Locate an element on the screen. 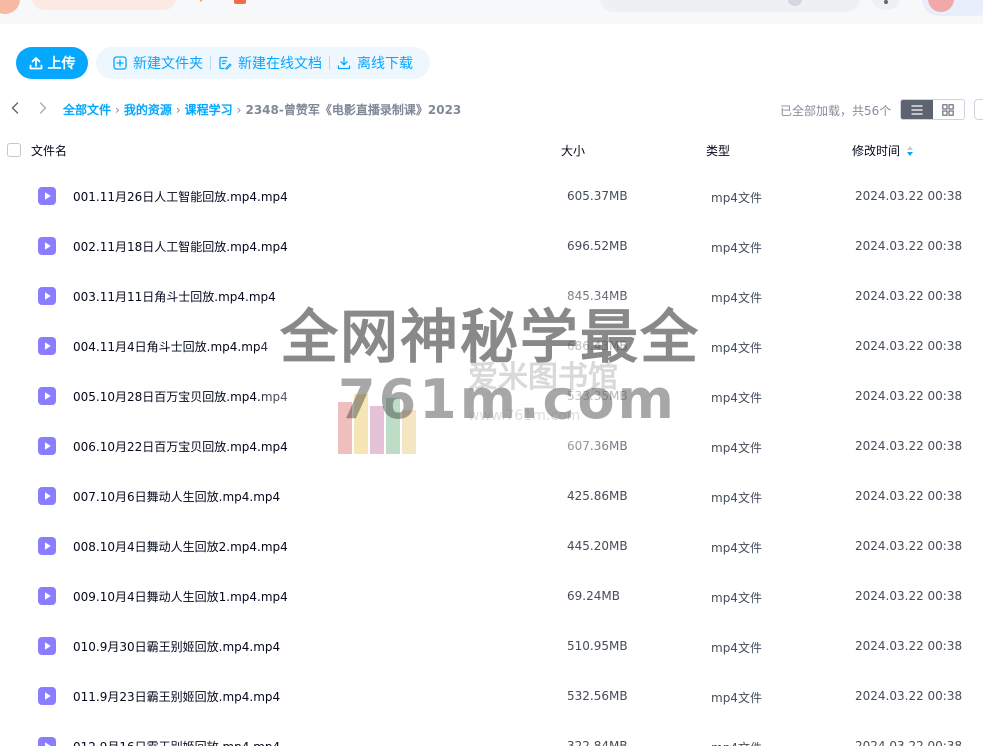  gift-icon is located at coordinates (240, 2).